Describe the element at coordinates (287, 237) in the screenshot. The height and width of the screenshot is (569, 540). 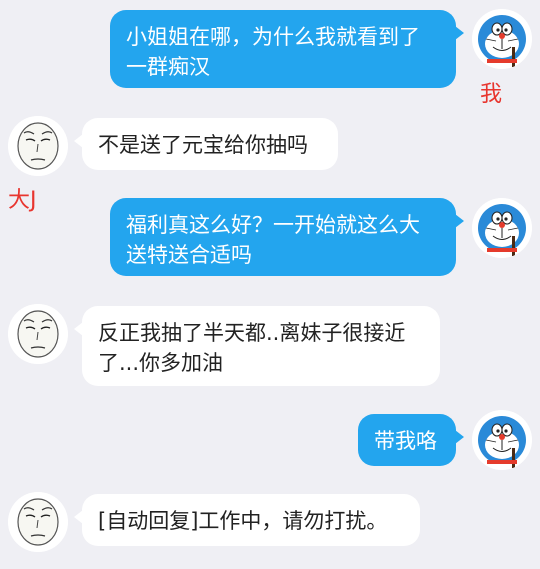
I see `message-bubble-me: 福利真这么好？一开始就这么大送特送合适吗` at that location.